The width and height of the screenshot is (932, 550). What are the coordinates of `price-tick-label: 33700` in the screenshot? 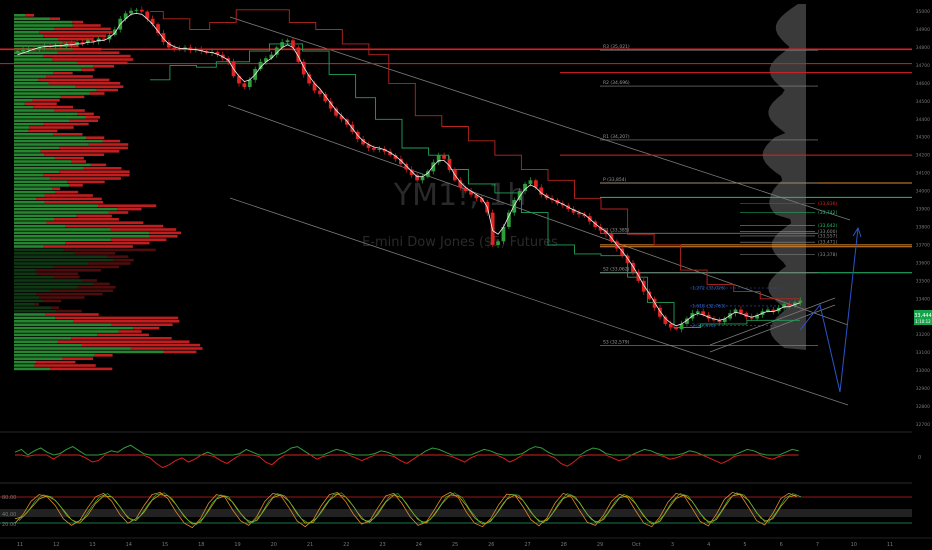 It's located at (923, 245).